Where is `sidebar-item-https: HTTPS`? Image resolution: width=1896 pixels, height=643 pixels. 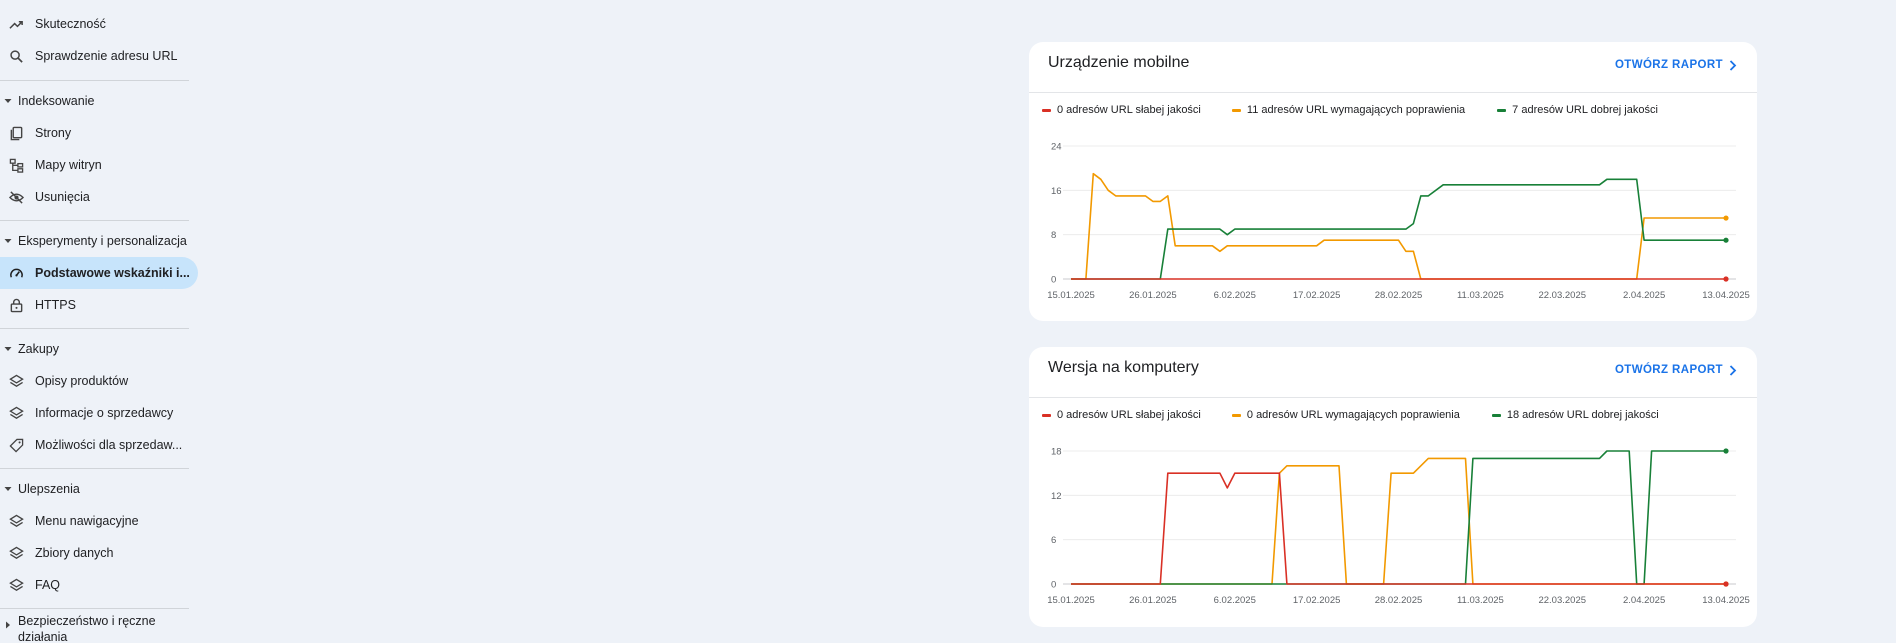 sidebar-item-https: HTTPS is located at coordinates (38, 305).